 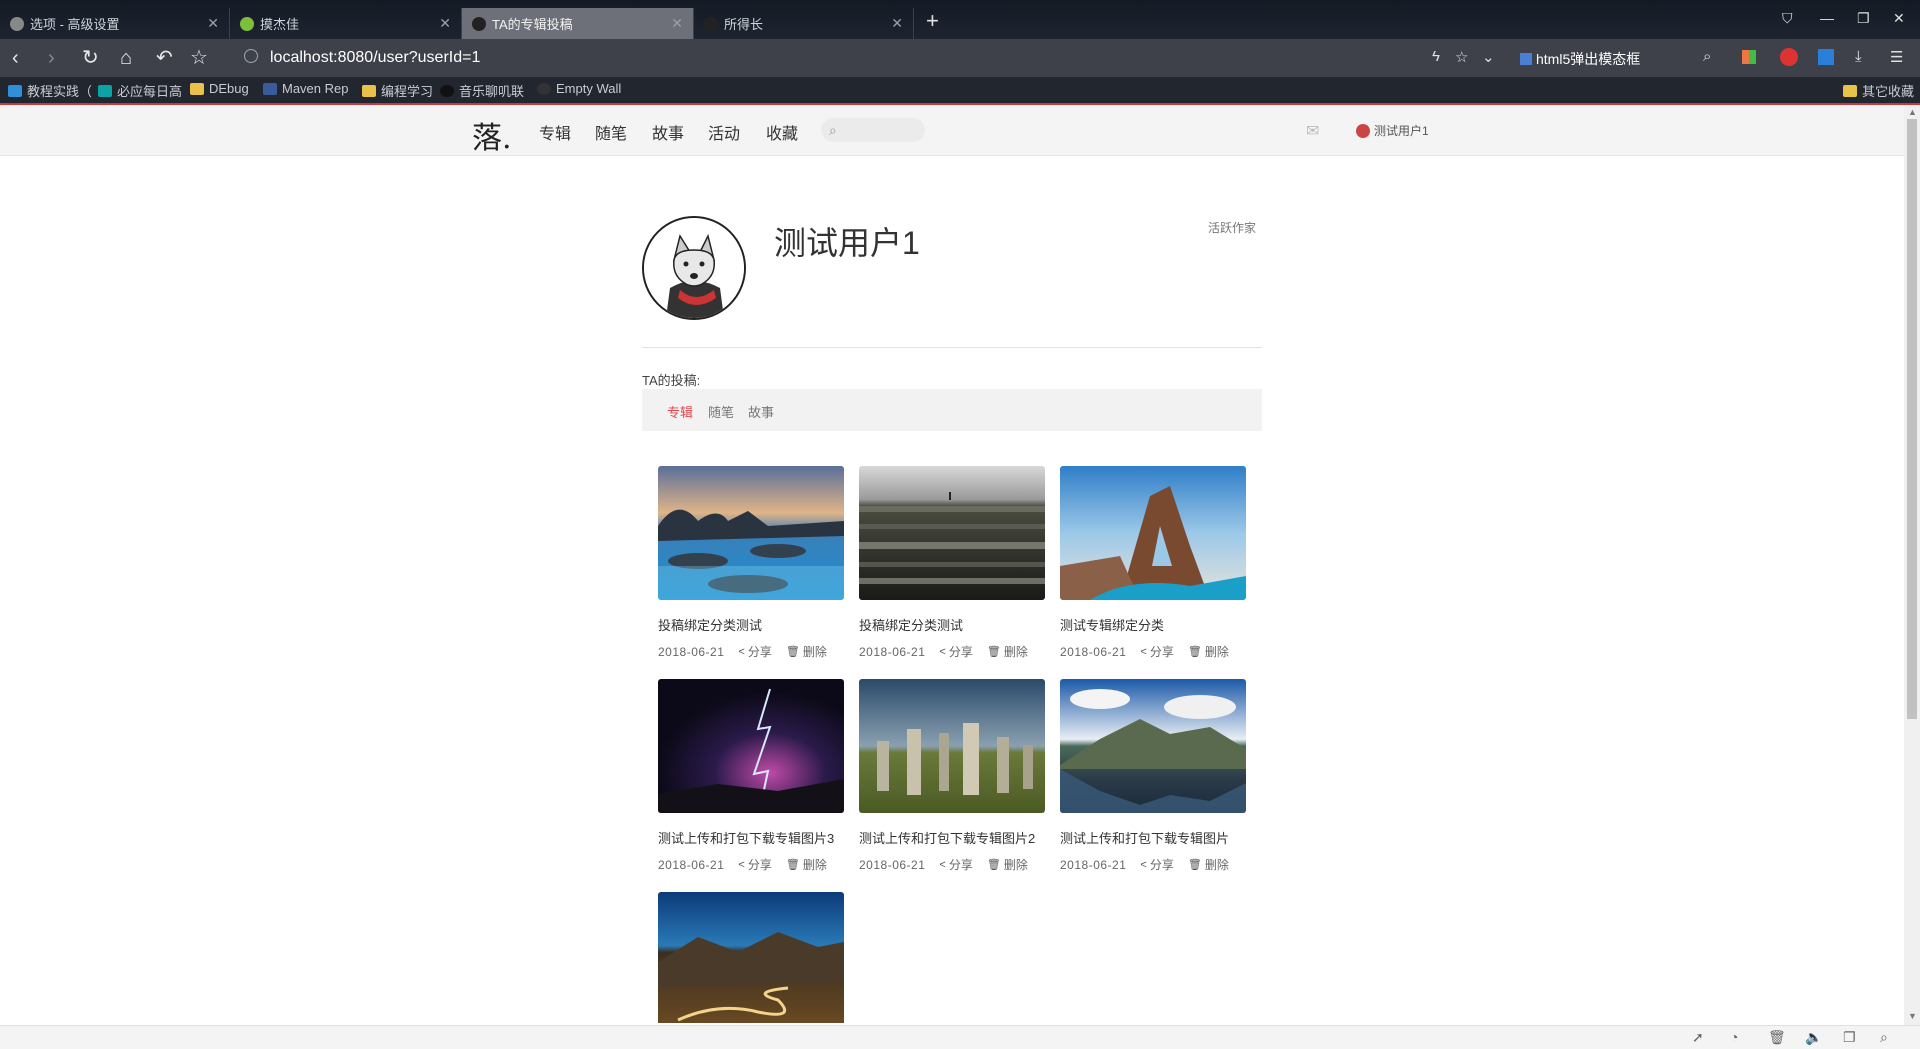 What do you see at coordinates (892, 864) in the screenshot?
I see `album-date: 2018-06-21` at bounding box center [892, 864].